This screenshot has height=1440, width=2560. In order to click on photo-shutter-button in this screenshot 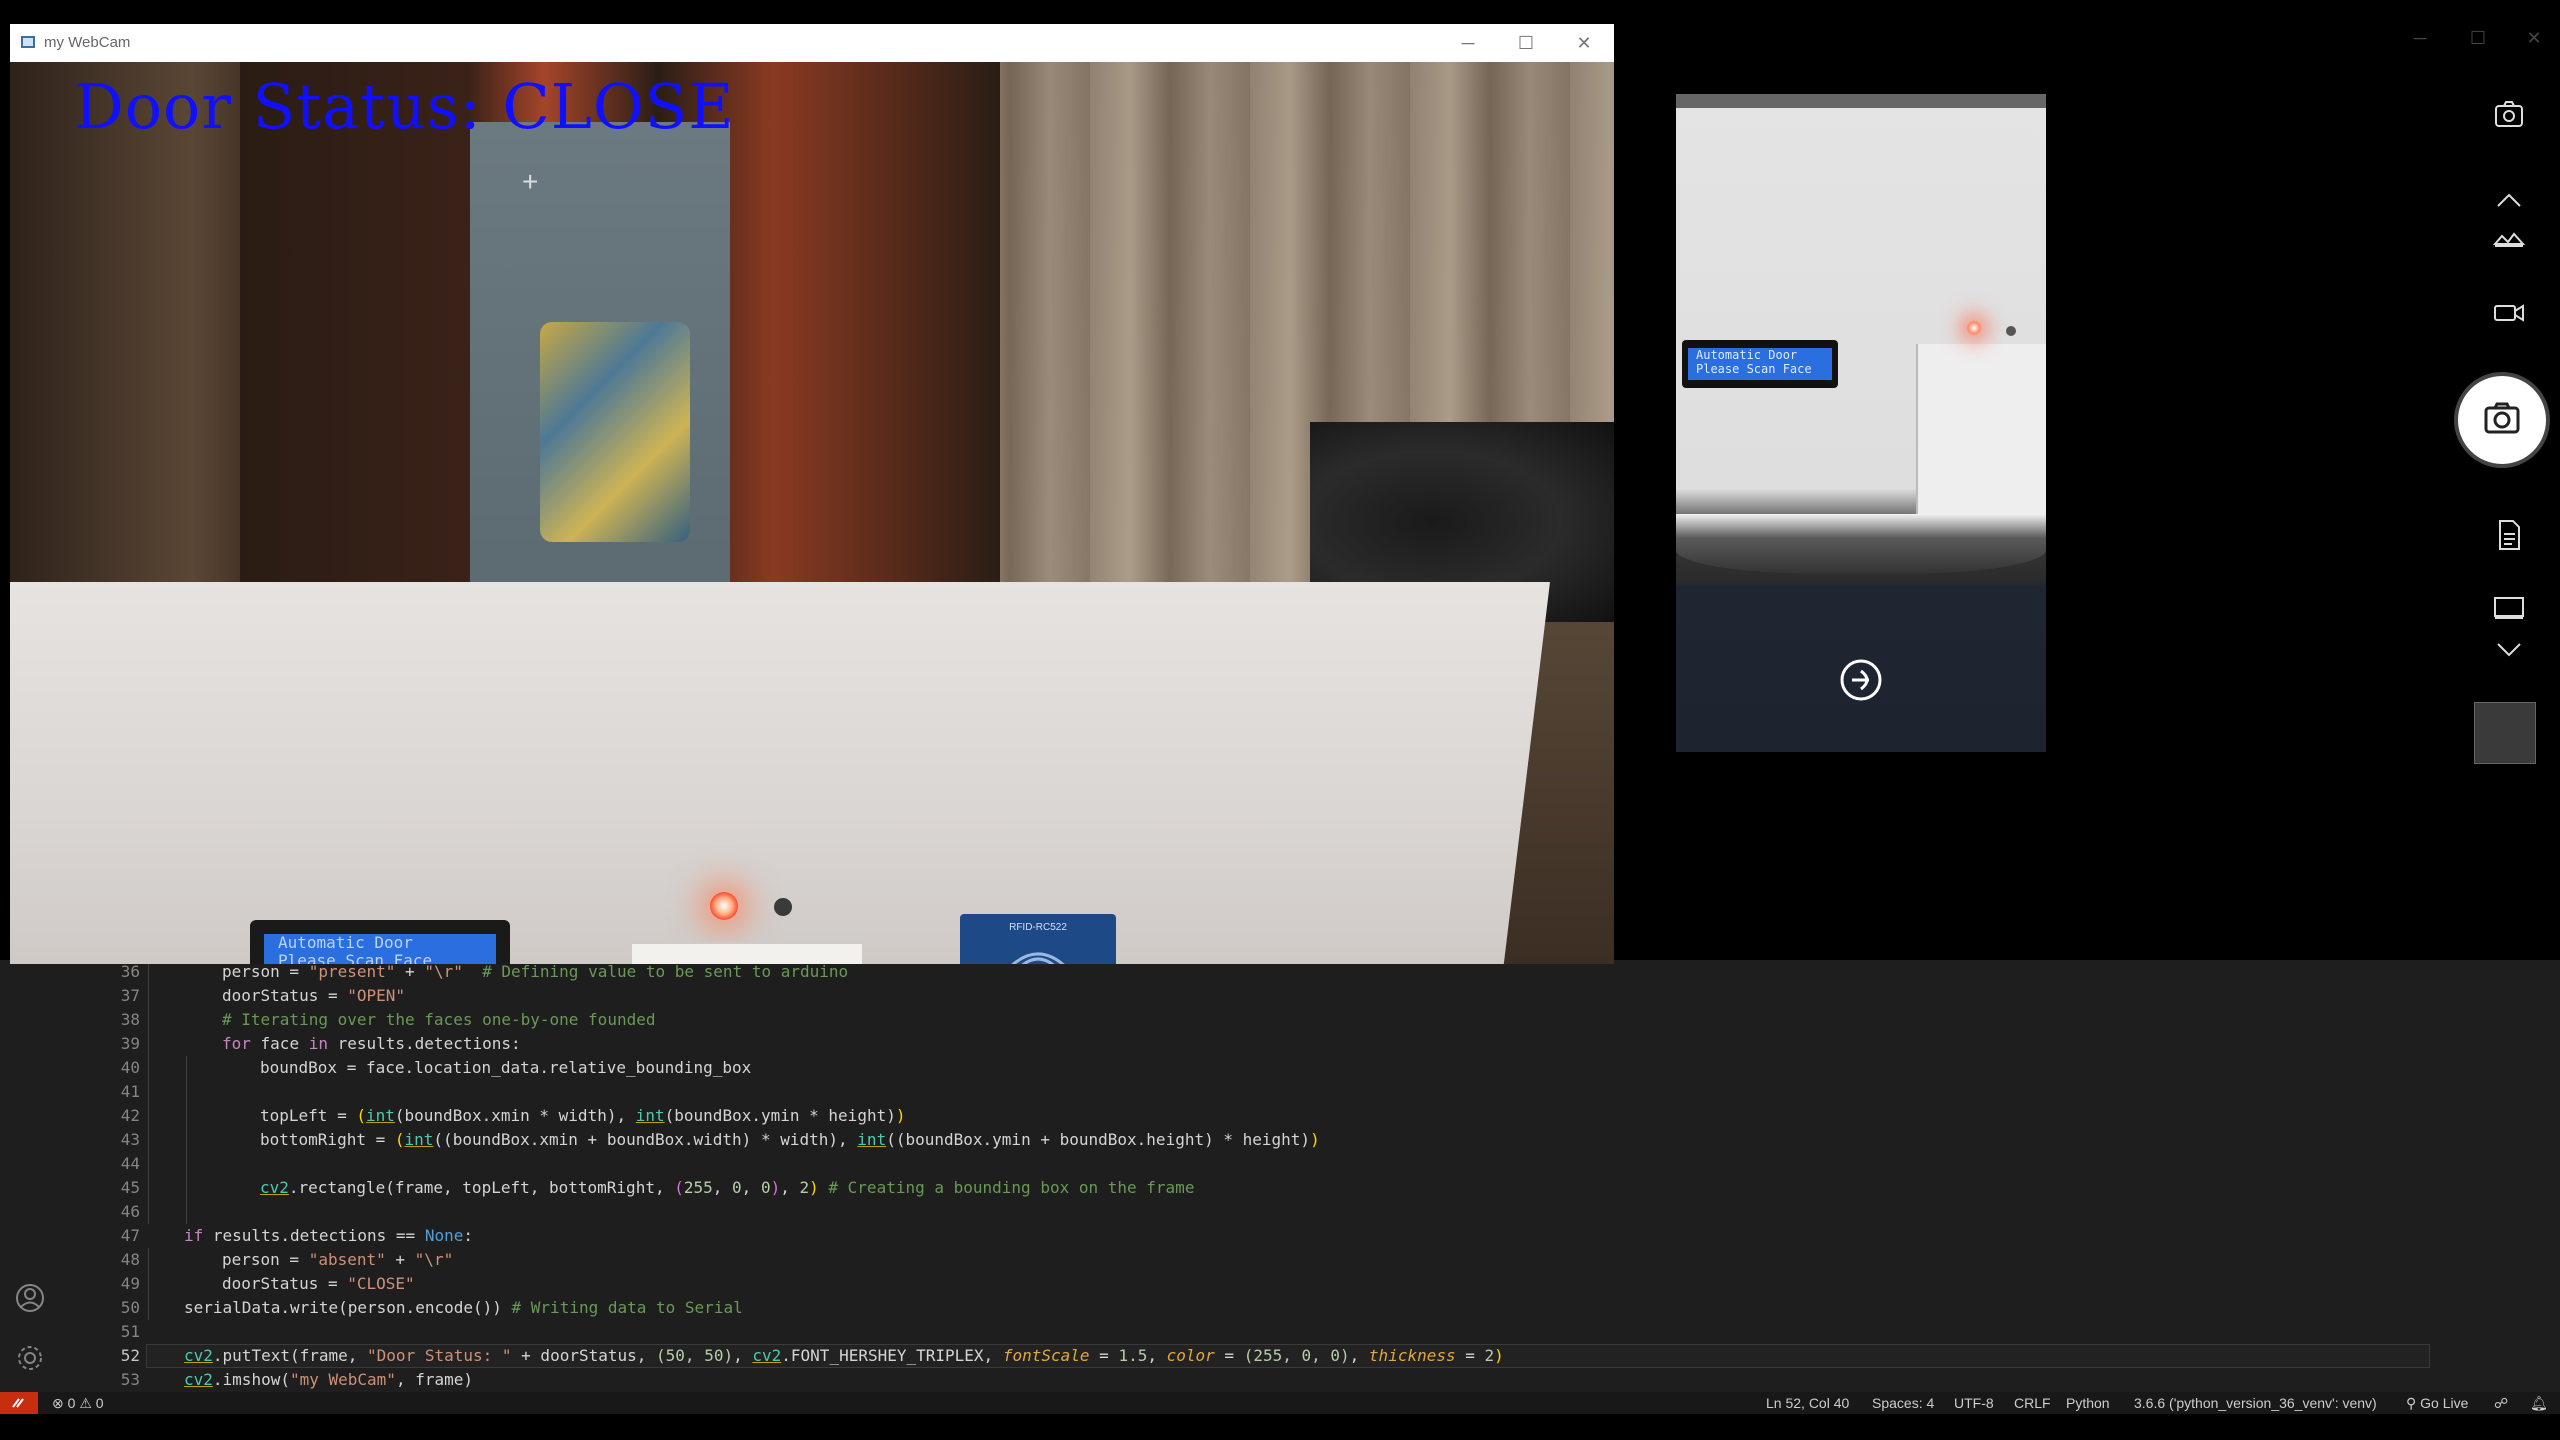, I will do `click(2502, 420)`.